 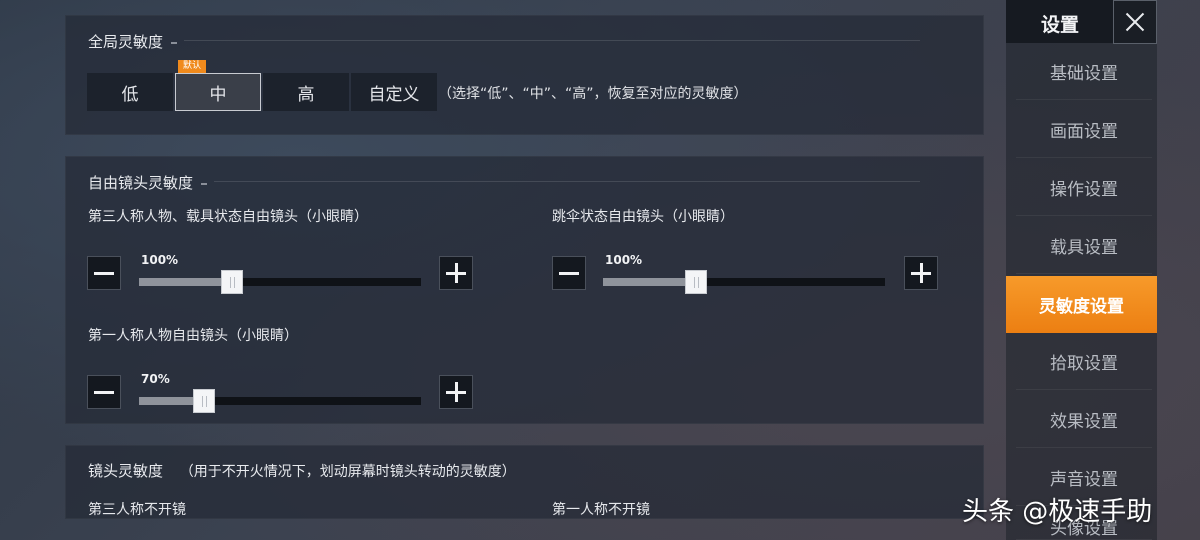 I want to click on menu-item-vehicle: 载具设置, so click(x=1084, y=246).